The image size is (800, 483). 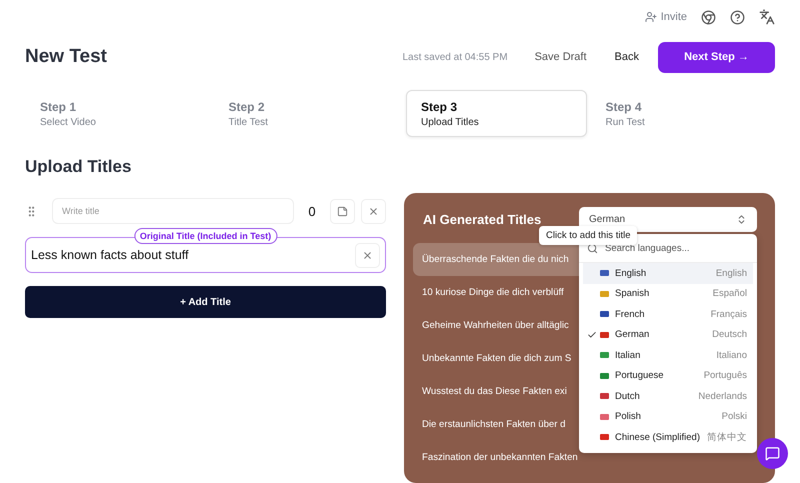 What do you see at coordinates (650, 17) in the screenshot?
I see `add-user-icon` at bounding box center [650, 17].